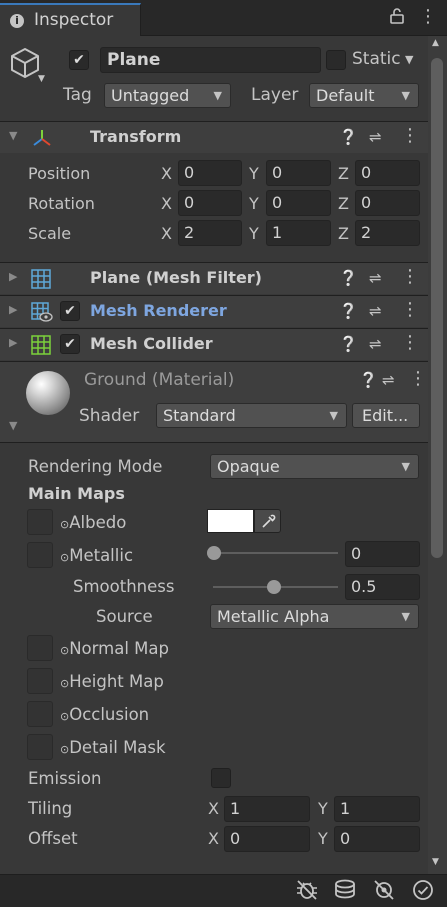 Image resolution: width=447 pixels, height=907 pixels. What do you see at coordinates (214, 137) in the screenshot?
I see `transform-header: ▼ Transform ❔ ⇌ ⋮` at bounding box center [214, 137].